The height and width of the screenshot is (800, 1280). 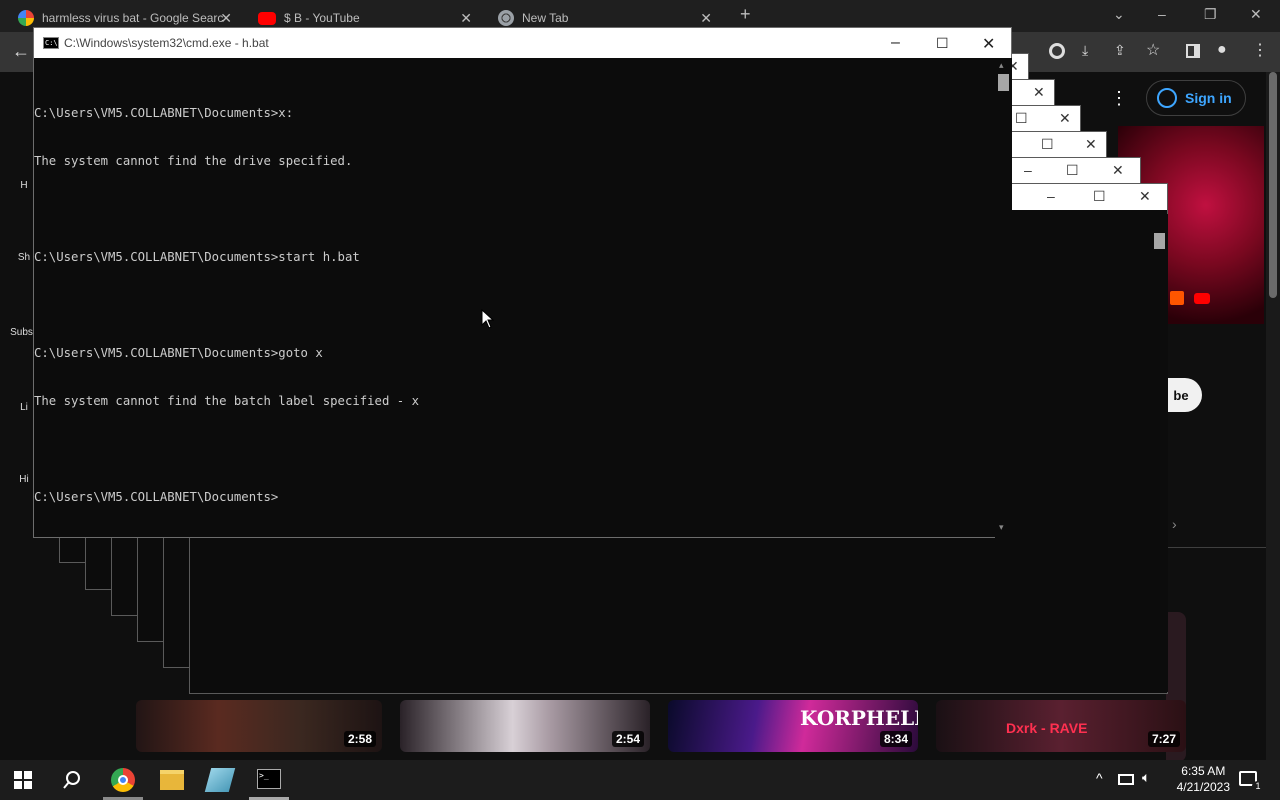 What do you see at coordinates (1174, 524) in the screenshot?
I see `chevron-right-icon: ›` at bounding box center [1174, 524].